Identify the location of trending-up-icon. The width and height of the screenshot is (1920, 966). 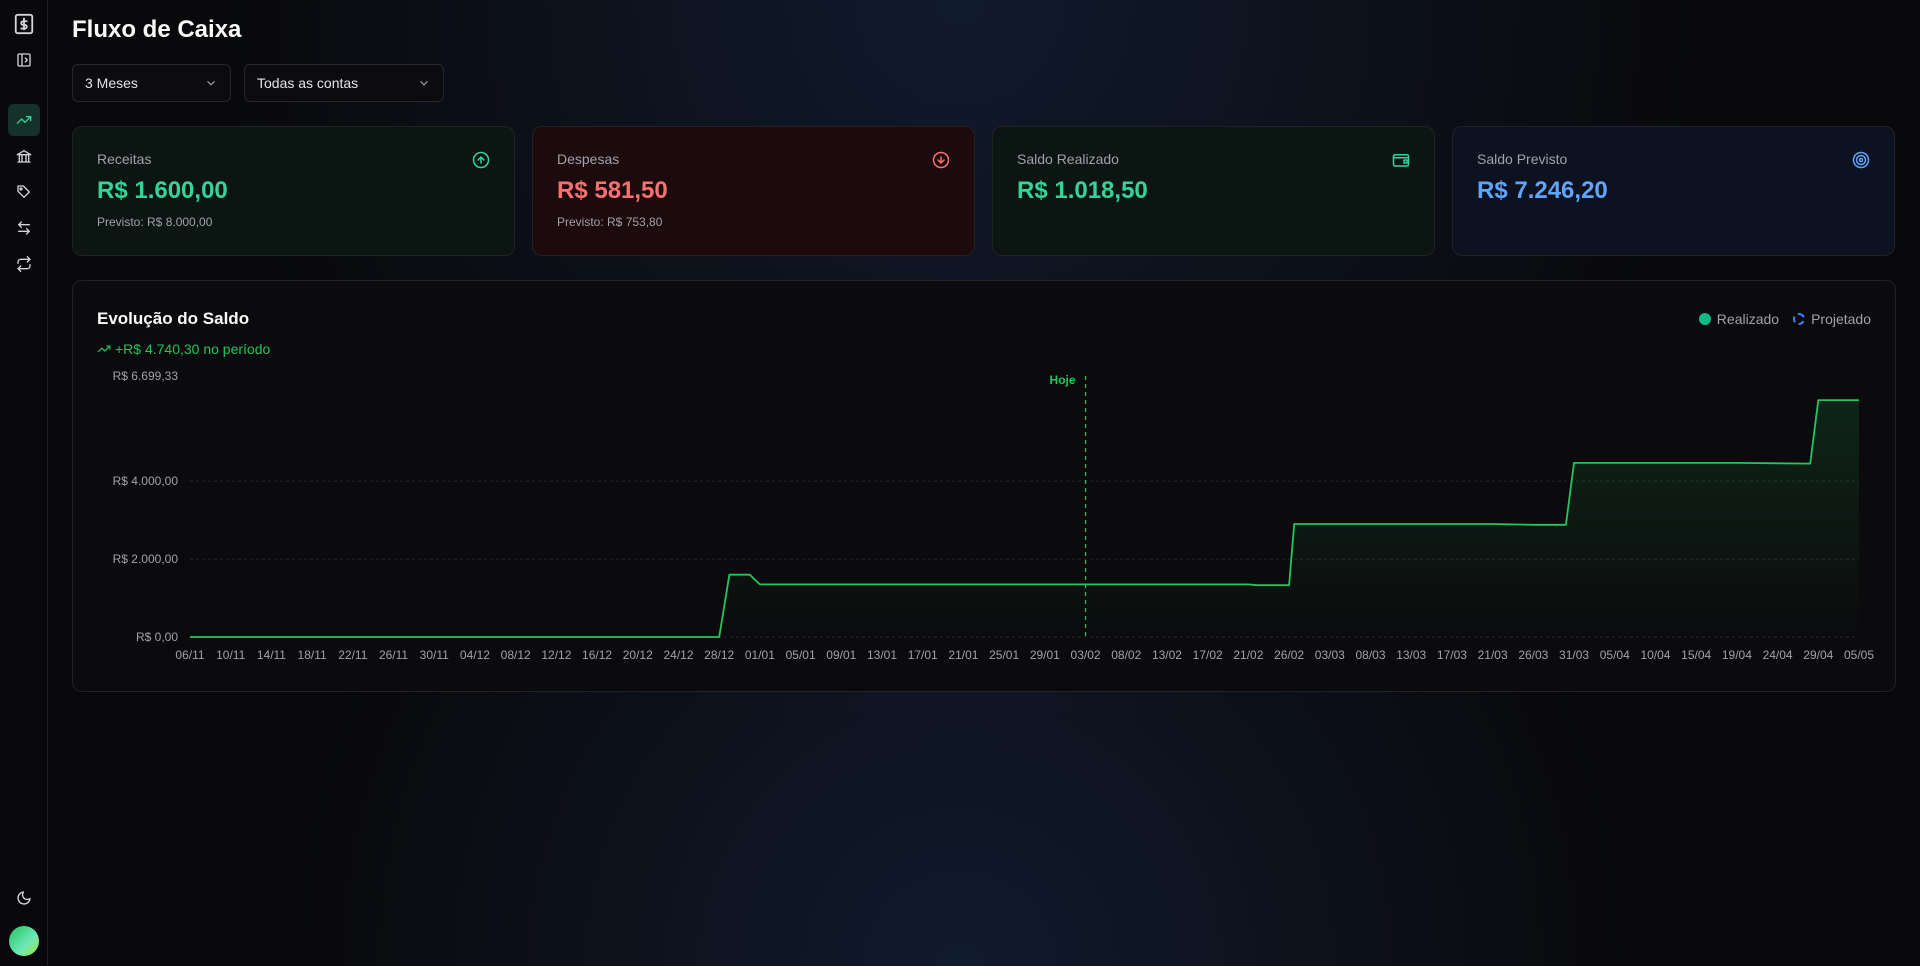
(23, 120).